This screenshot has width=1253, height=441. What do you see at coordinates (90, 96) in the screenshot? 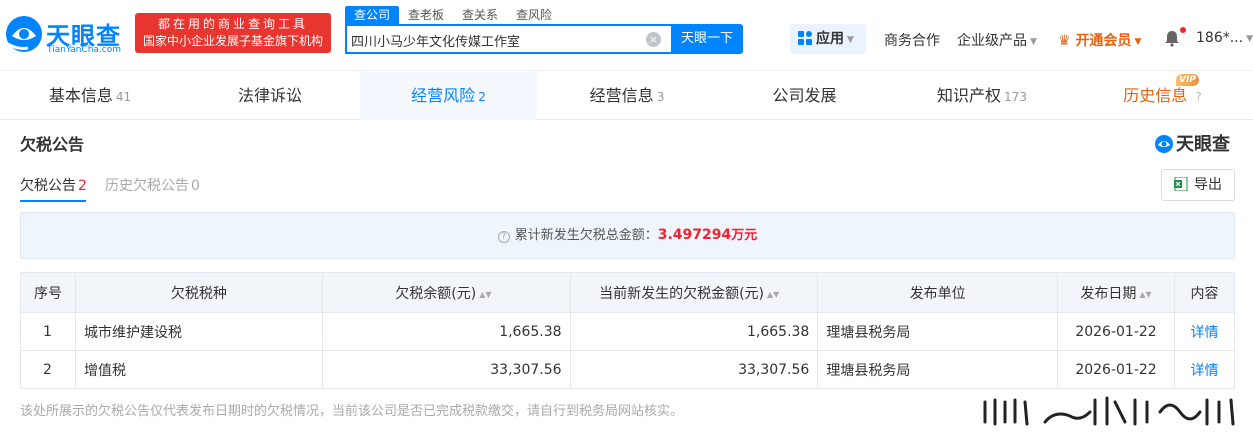
I see `tab-basic-info: 基本信息 41` at bounding box center [90, 96].